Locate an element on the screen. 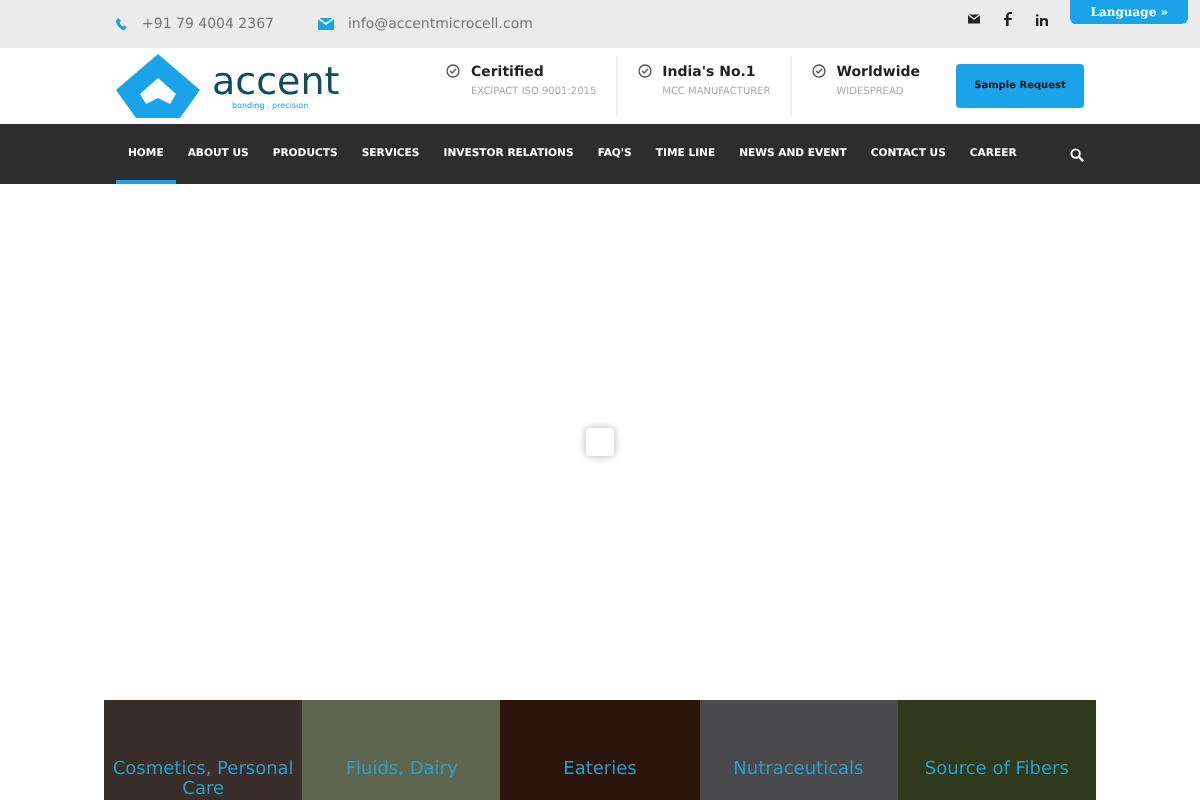  category-tile: Cosmetics, Personal Care is located at coordinates (203, 750).